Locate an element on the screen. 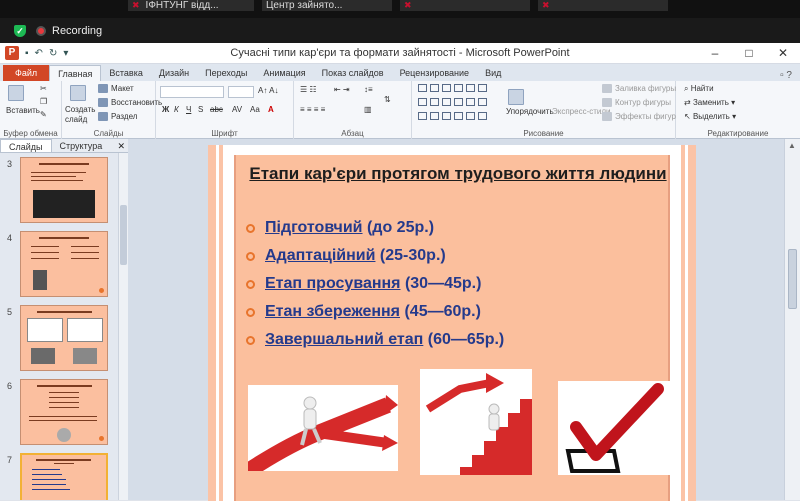 The height and width of the screenshot is (501, 800). reset-label: Восстановить is located at coordinates (137, 102).